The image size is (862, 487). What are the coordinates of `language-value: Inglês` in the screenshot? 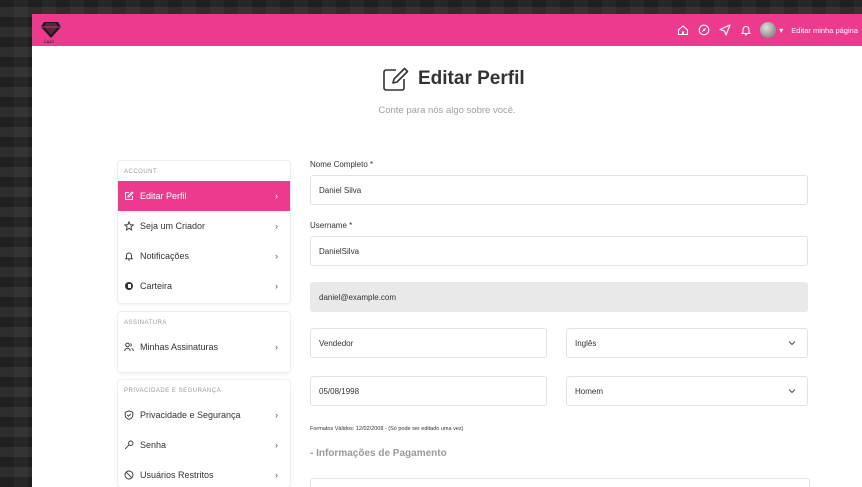 It's located at (586, 343).